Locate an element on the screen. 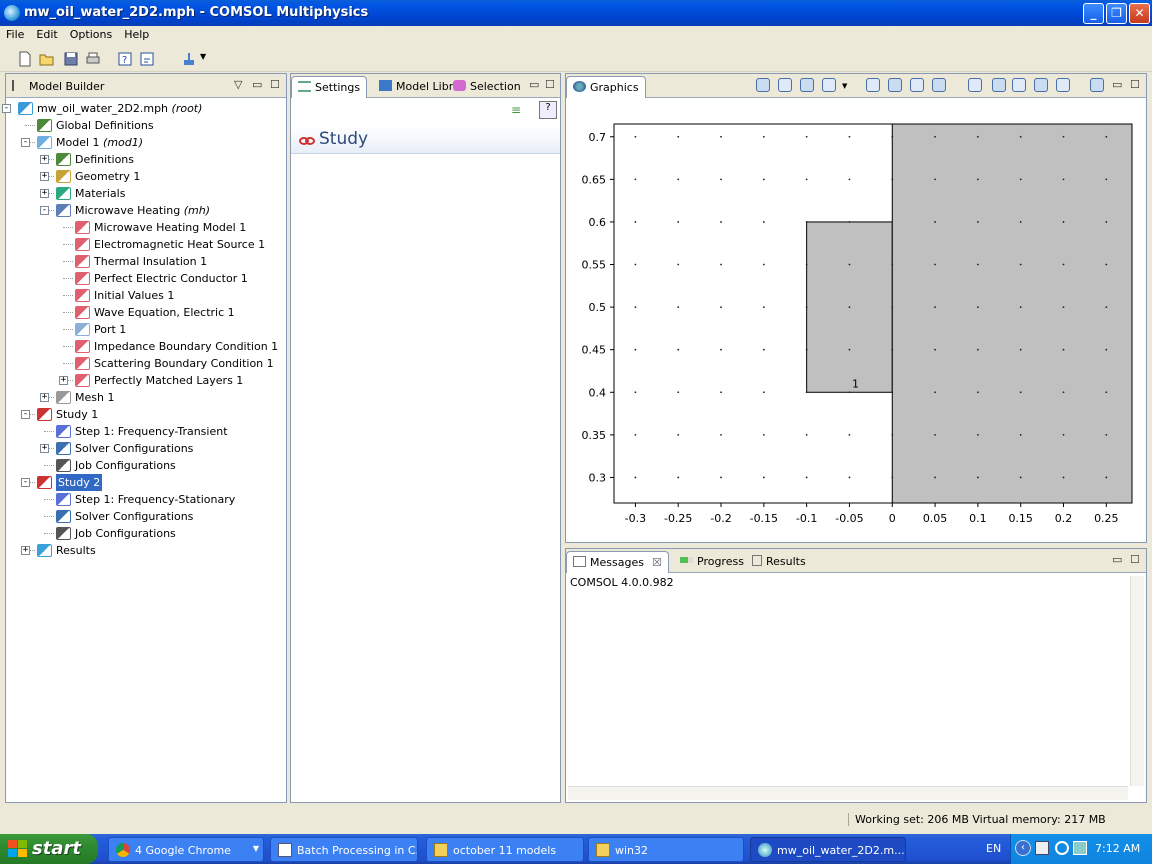 Image resolution: width=1152 pixels, height=864 pixels. minimize-button: _ is located at coordinates (1093, 13).